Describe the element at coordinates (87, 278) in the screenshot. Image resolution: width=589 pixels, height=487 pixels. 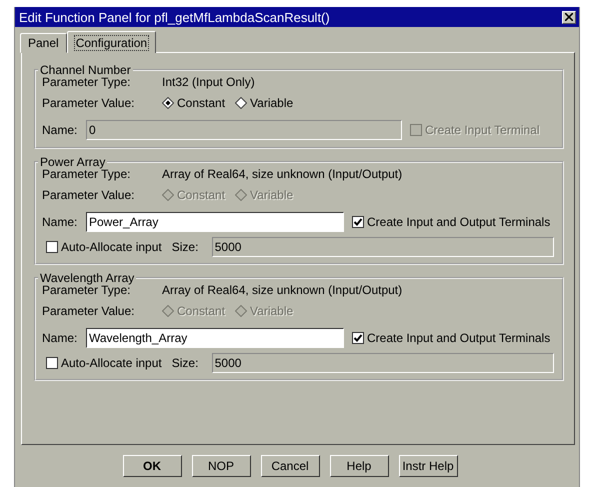
I see `group-title: Wavelength Array` at that location.